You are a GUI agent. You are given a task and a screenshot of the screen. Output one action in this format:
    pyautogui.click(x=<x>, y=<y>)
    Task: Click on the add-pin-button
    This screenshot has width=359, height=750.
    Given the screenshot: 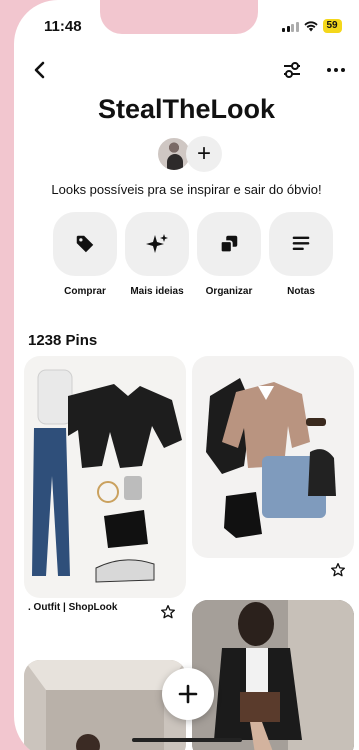 What is the action you would take?
    pyautogui.click(x=188, y=694)
    